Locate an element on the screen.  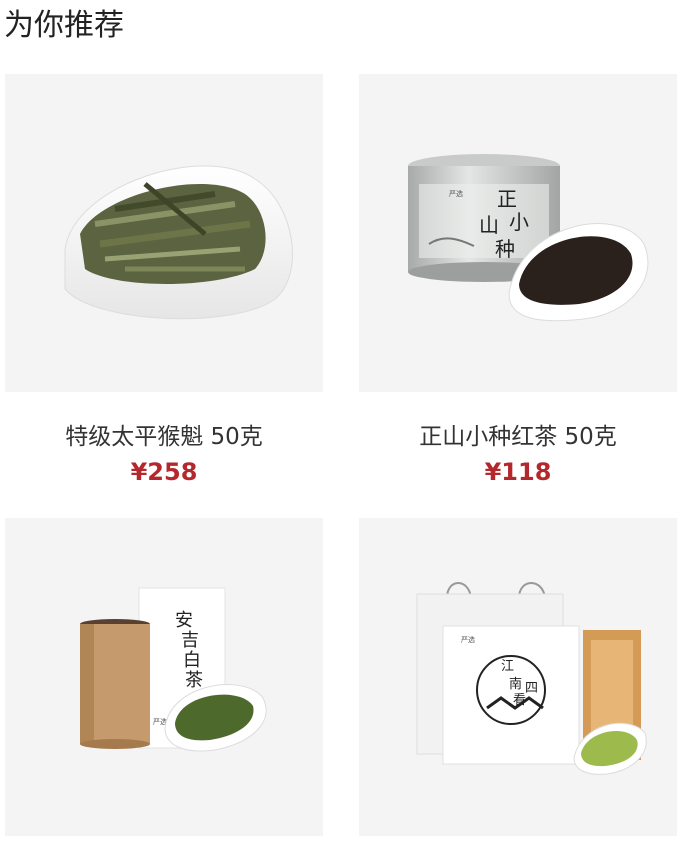
svg-text: 四 is located at coordinates (531, 688).